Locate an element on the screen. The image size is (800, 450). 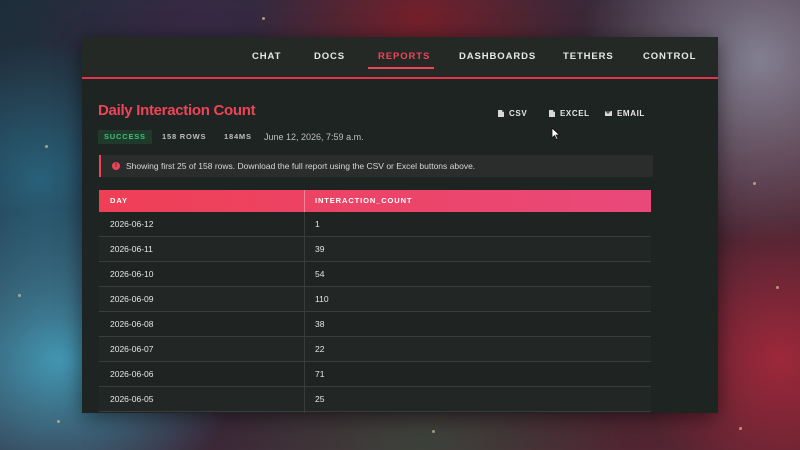
table-row: 2026-06-12 1 is located at coordinates (375, 224).